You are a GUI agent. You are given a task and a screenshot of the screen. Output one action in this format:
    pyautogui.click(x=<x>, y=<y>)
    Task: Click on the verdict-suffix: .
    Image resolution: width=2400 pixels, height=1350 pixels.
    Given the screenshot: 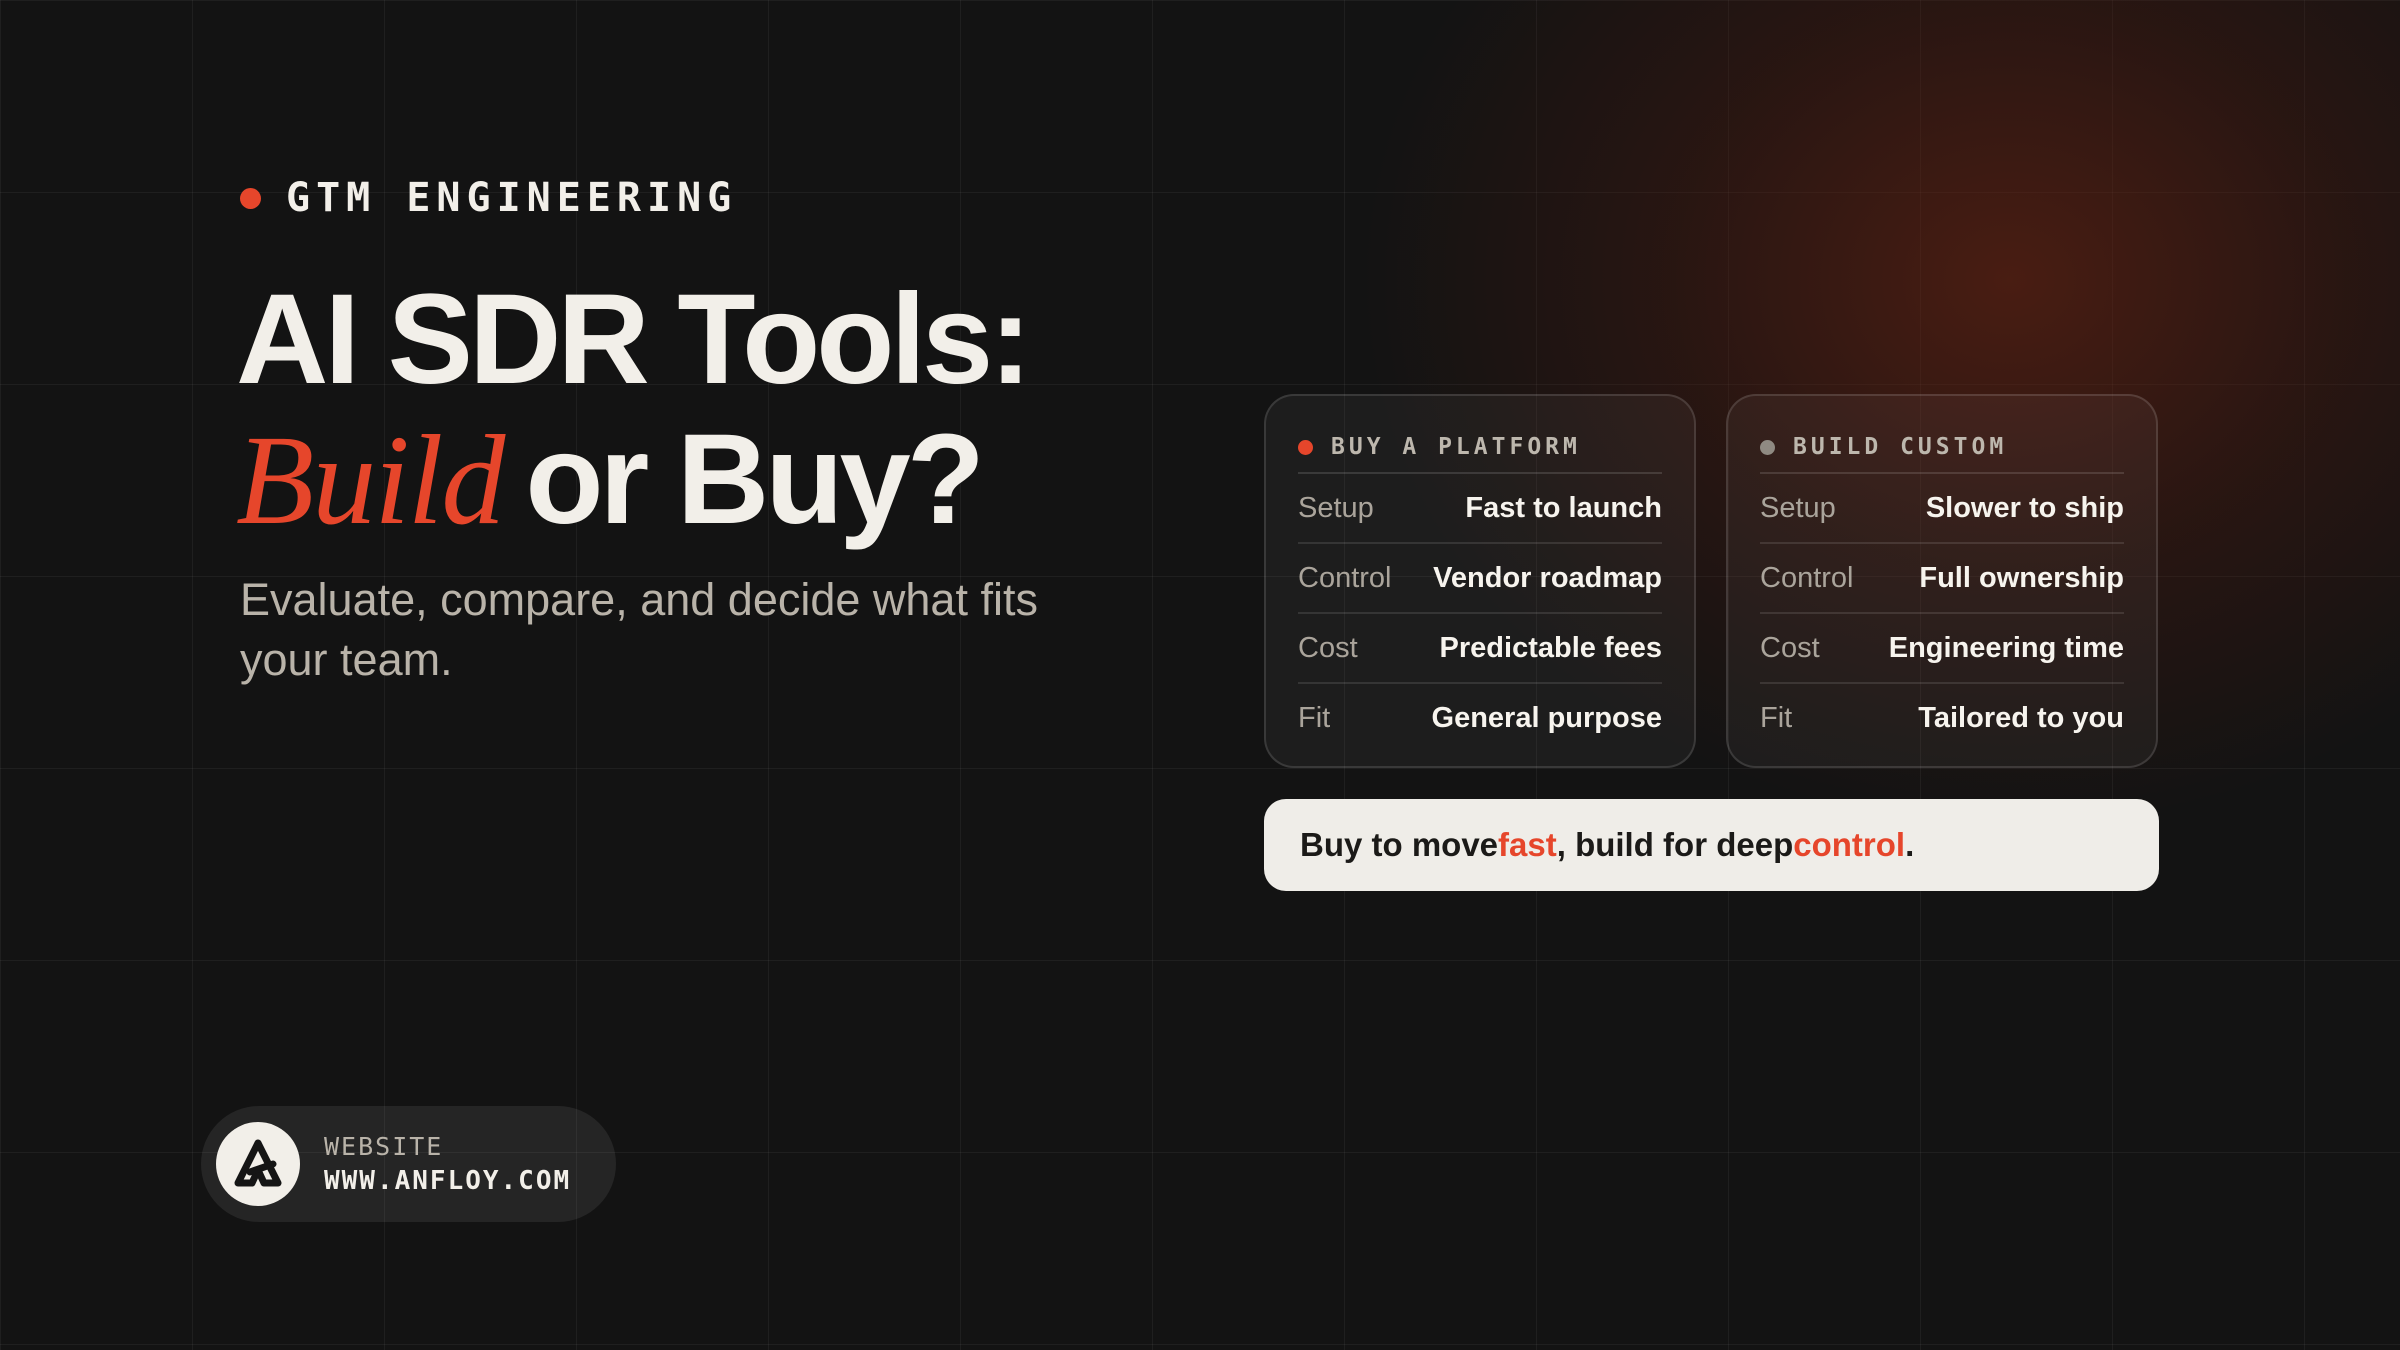 What is the action you would take?
    pyautogui.click(x=1910, y=844)
    